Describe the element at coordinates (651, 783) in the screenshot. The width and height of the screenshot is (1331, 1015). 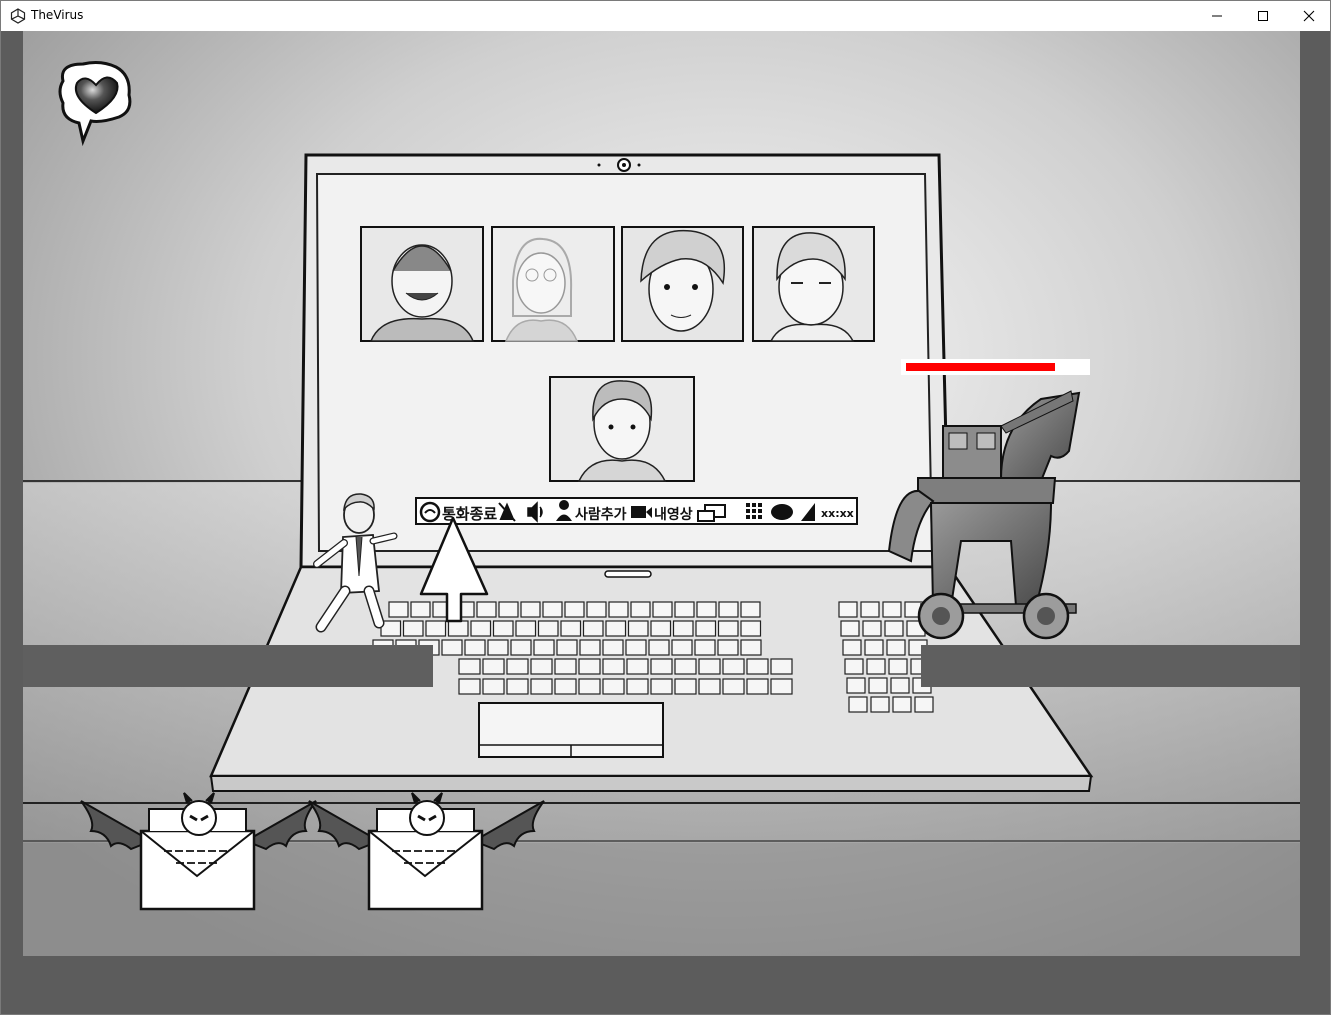
I see `laptop-front` at that location.